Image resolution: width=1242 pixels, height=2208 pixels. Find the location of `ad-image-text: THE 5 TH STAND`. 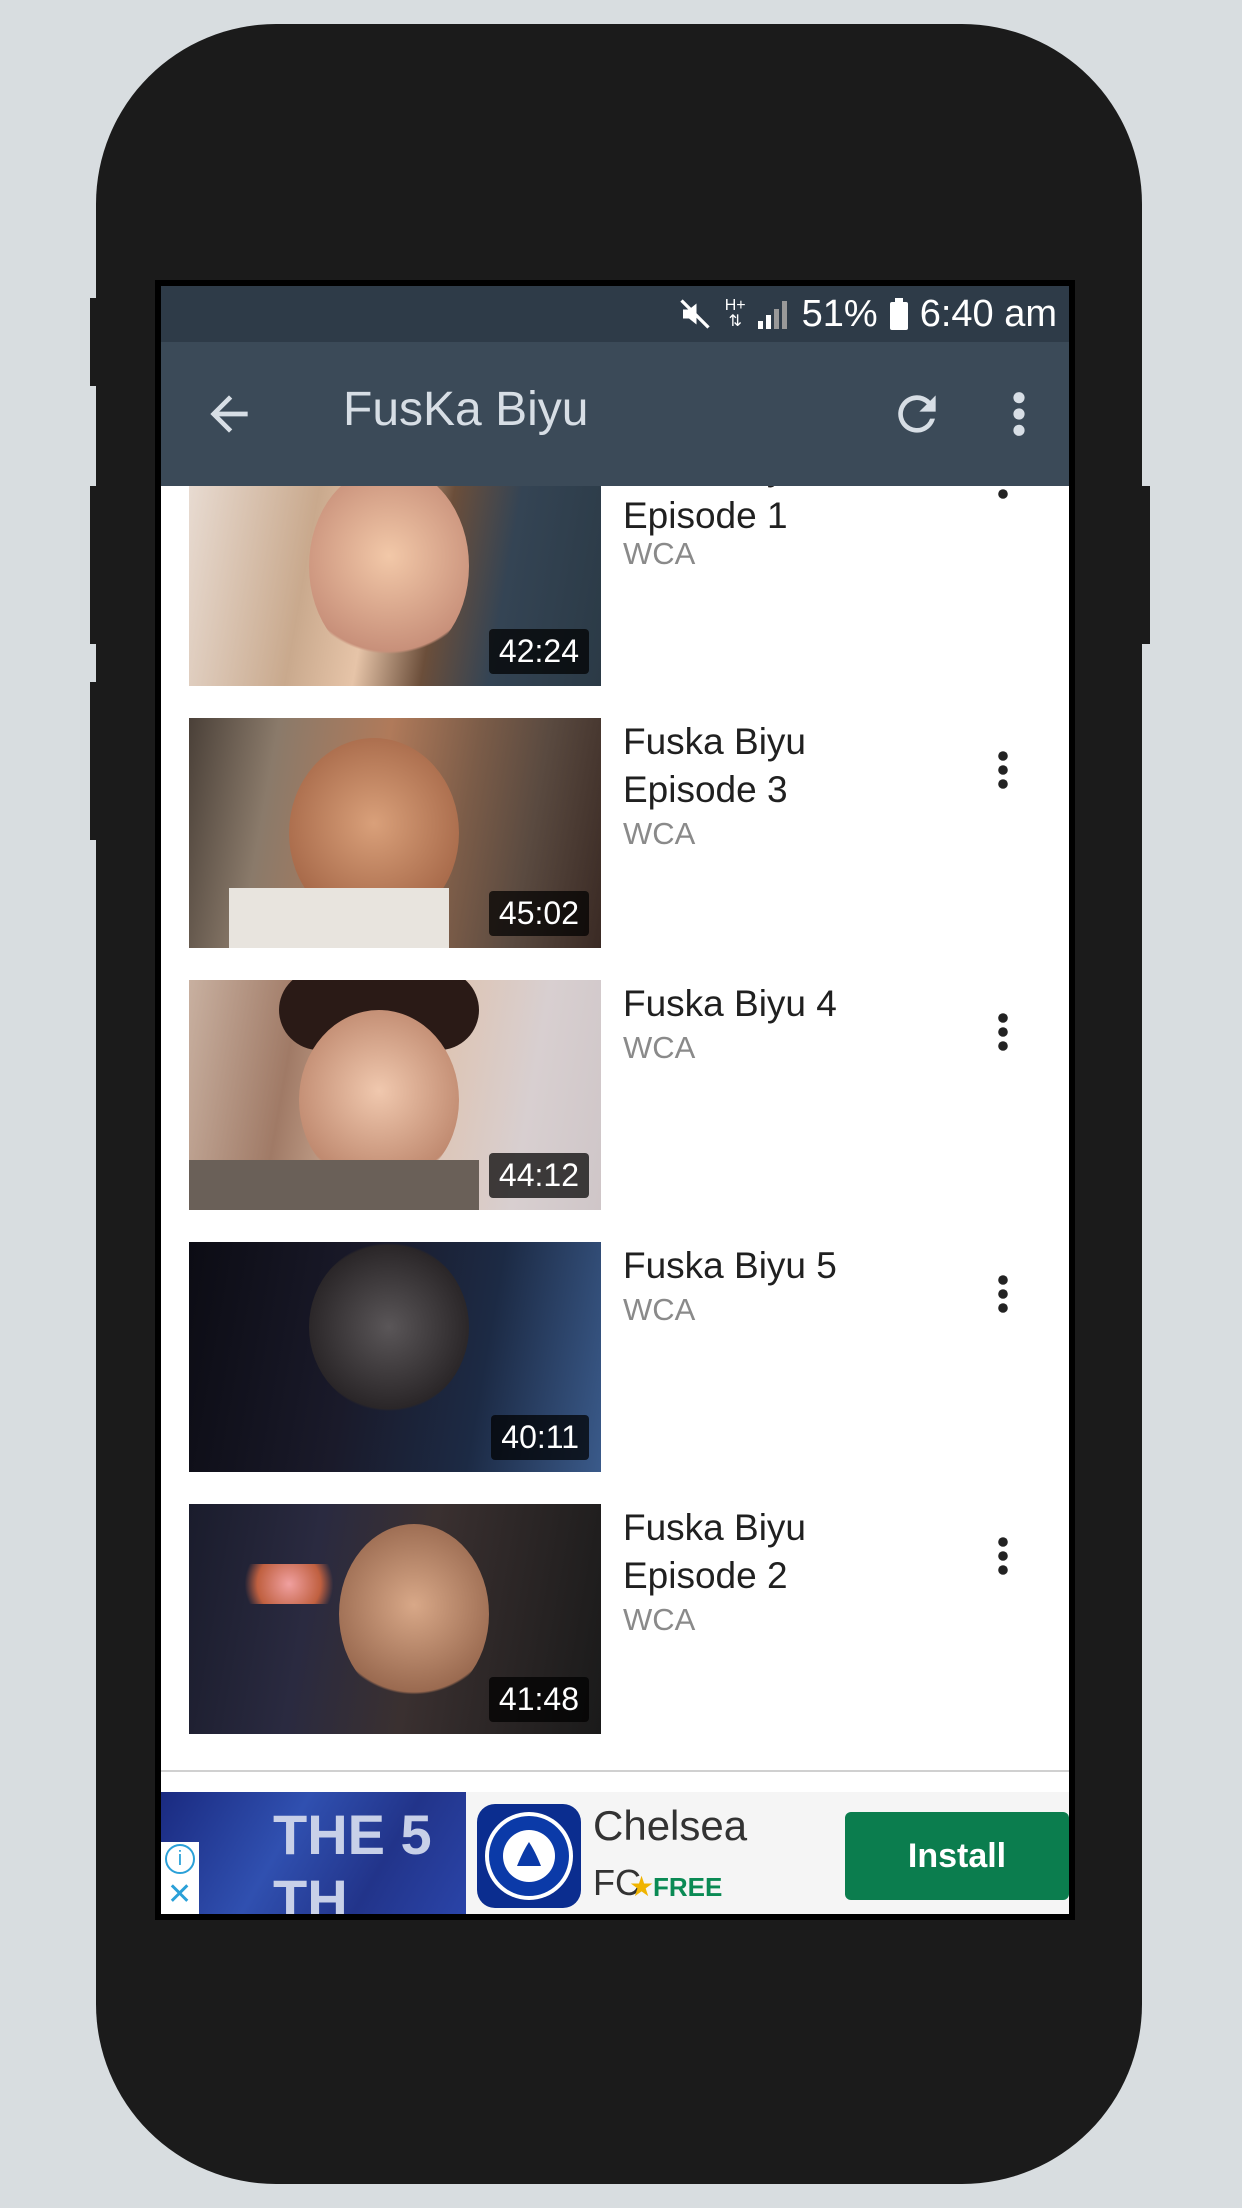

ad-image-text: THE 5 TH STAND is located at coordinates (352, 1858).